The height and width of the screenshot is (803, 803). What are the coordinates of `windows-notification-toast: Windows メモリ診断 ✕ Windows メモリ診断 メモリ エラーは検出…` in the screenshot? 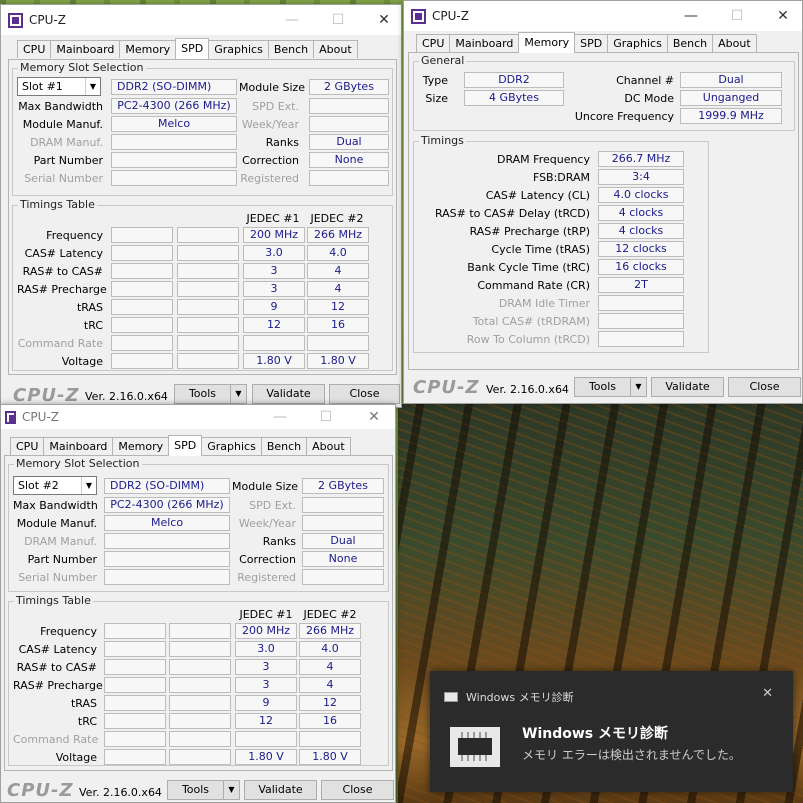 It's located at (611, 731).